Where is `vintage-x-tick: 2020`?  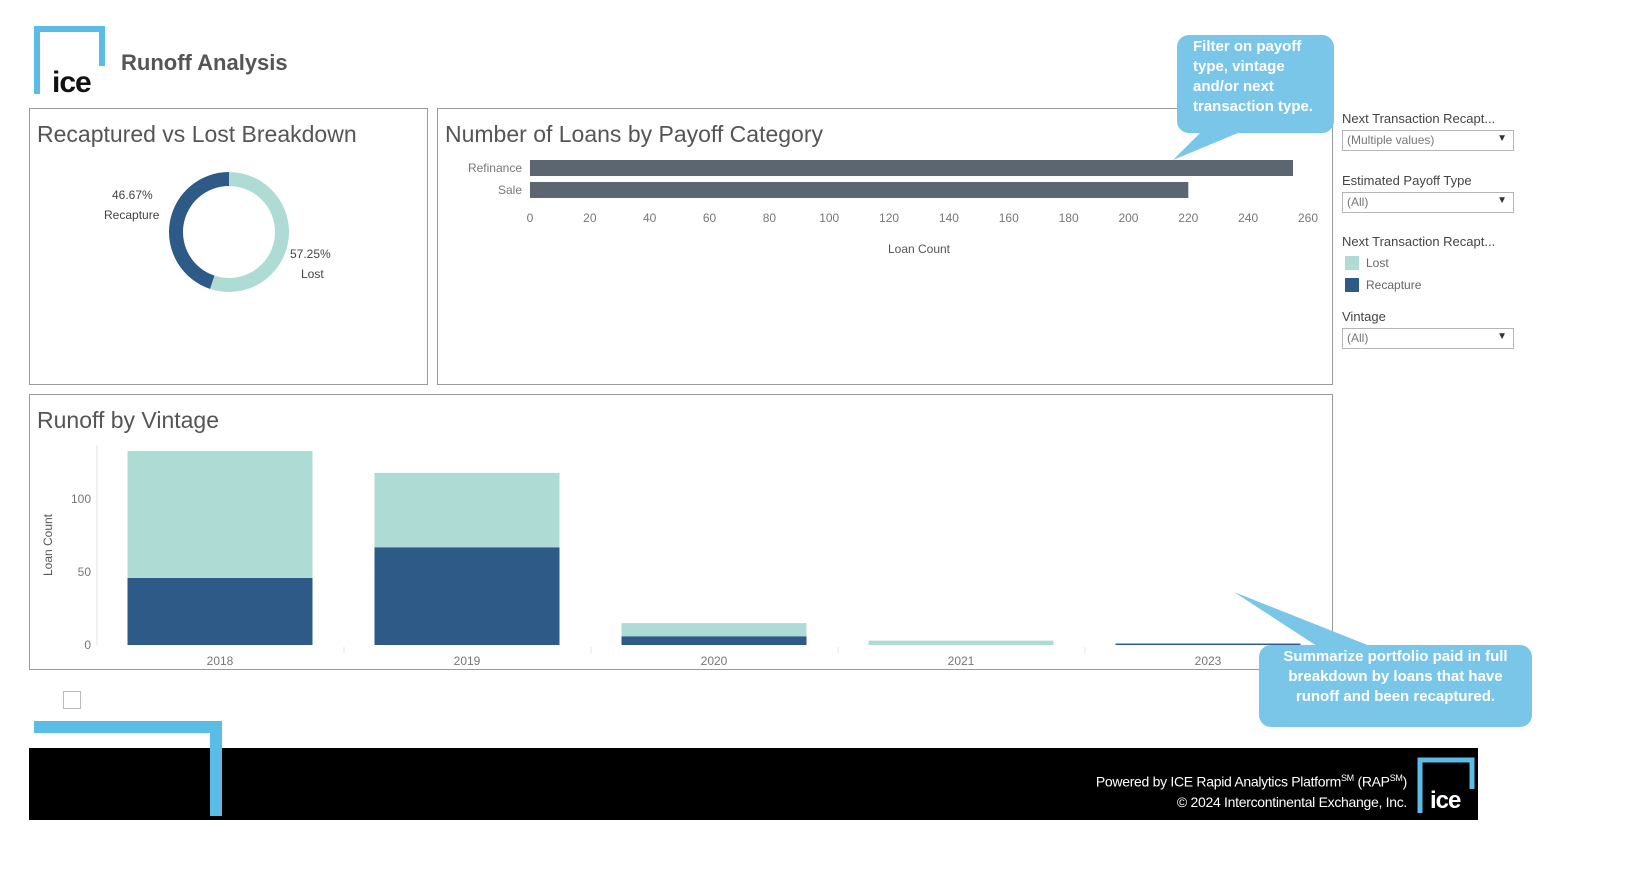
vintage-x-tick: 2020 is located at coordinates (714, 661).